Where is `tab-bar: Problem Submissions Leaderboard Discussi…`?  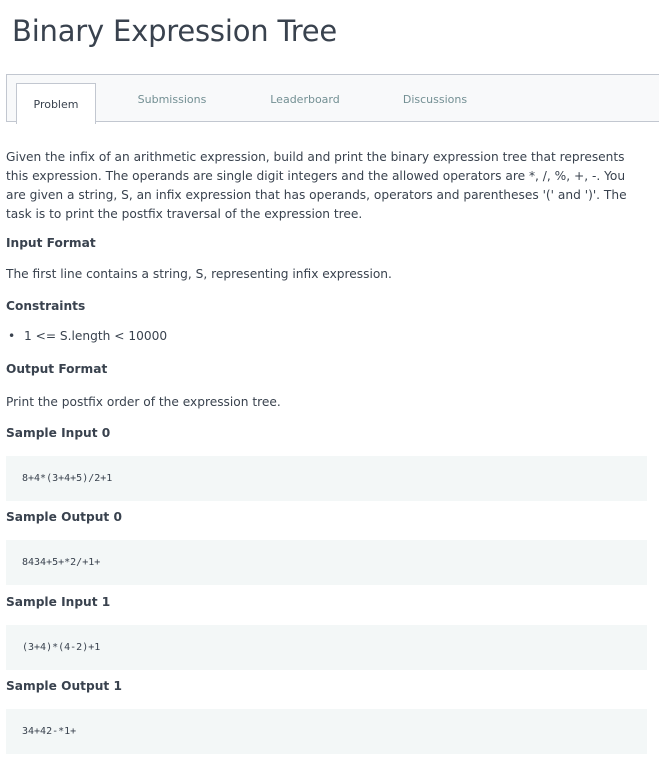
tab-bar: Problem Submissions Leaderboard Discussi… is located at coordinates (332, 99).